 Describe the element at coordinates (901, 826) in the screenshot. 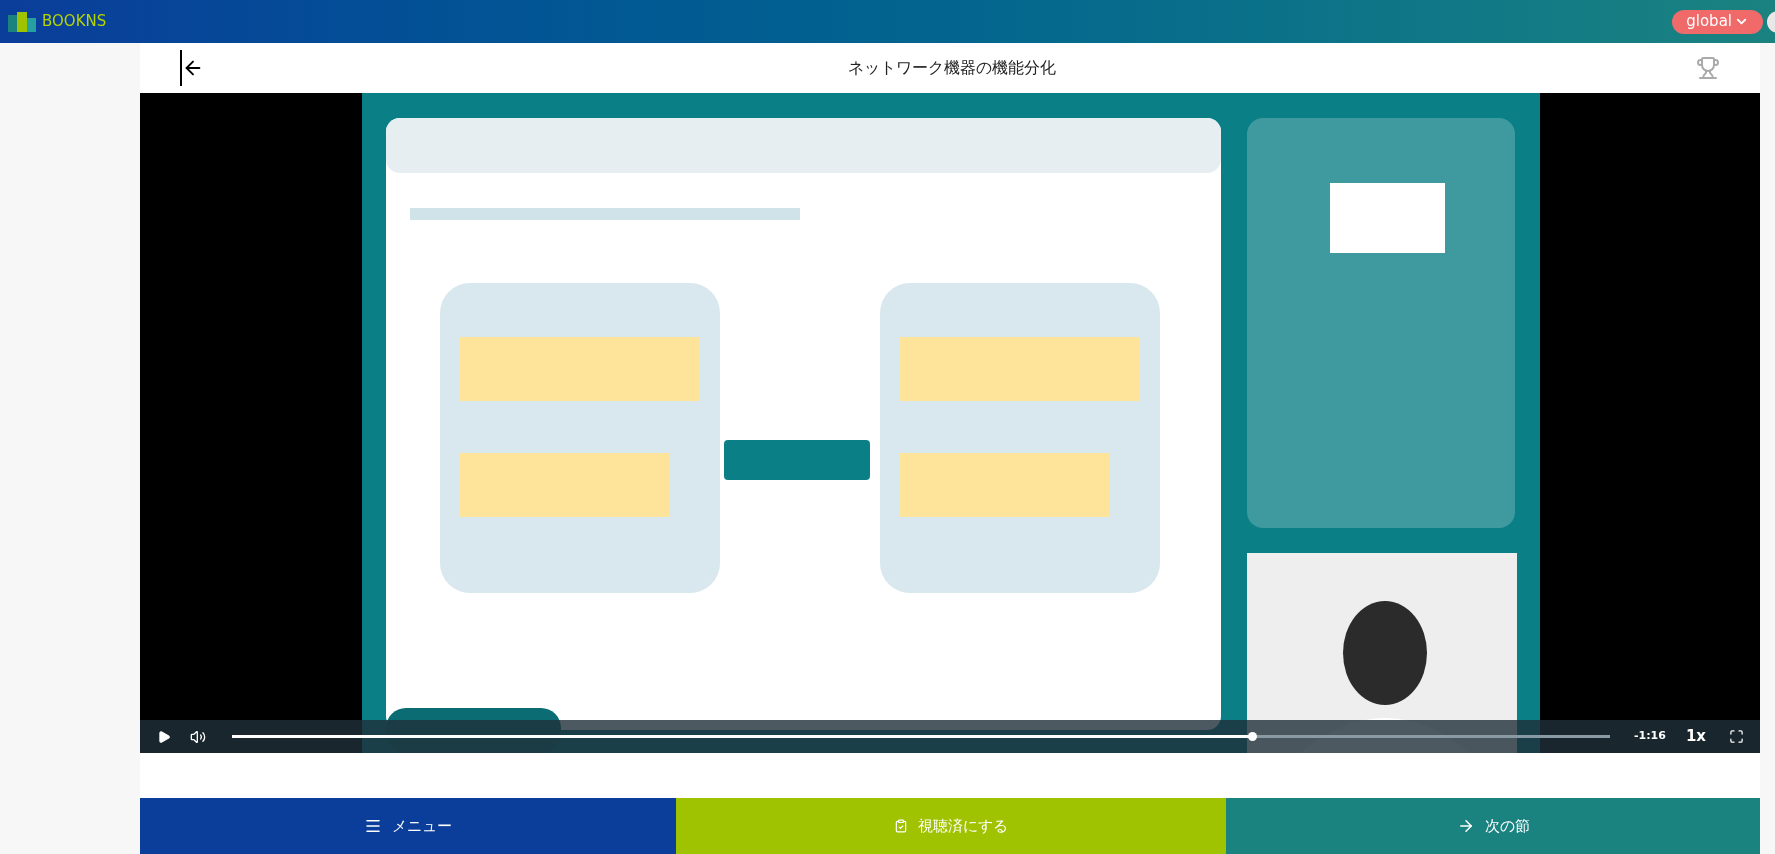

I see `clipboard-check-icon` at that location.